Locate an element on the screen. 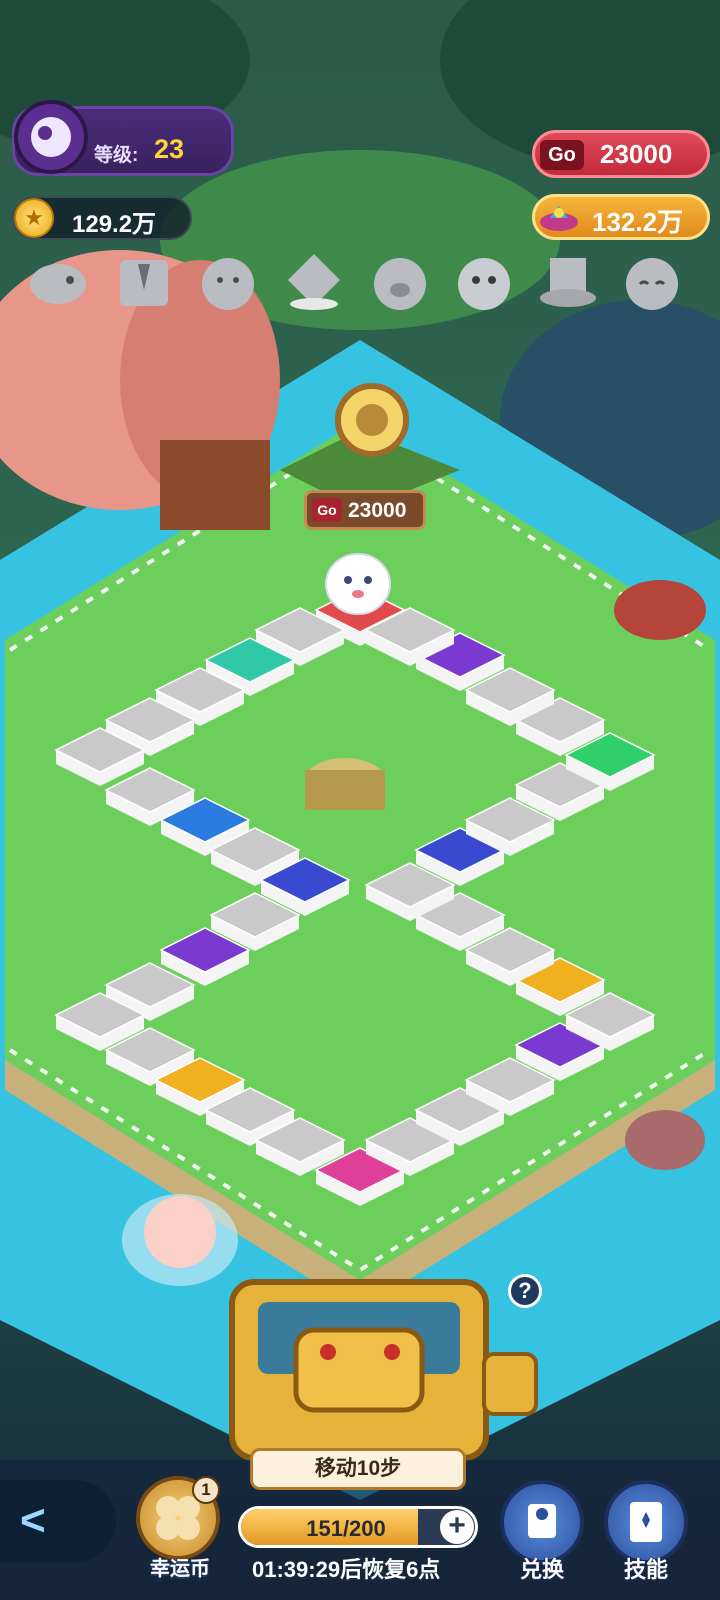  help-button: ? is located at coordinates (525, 1291).